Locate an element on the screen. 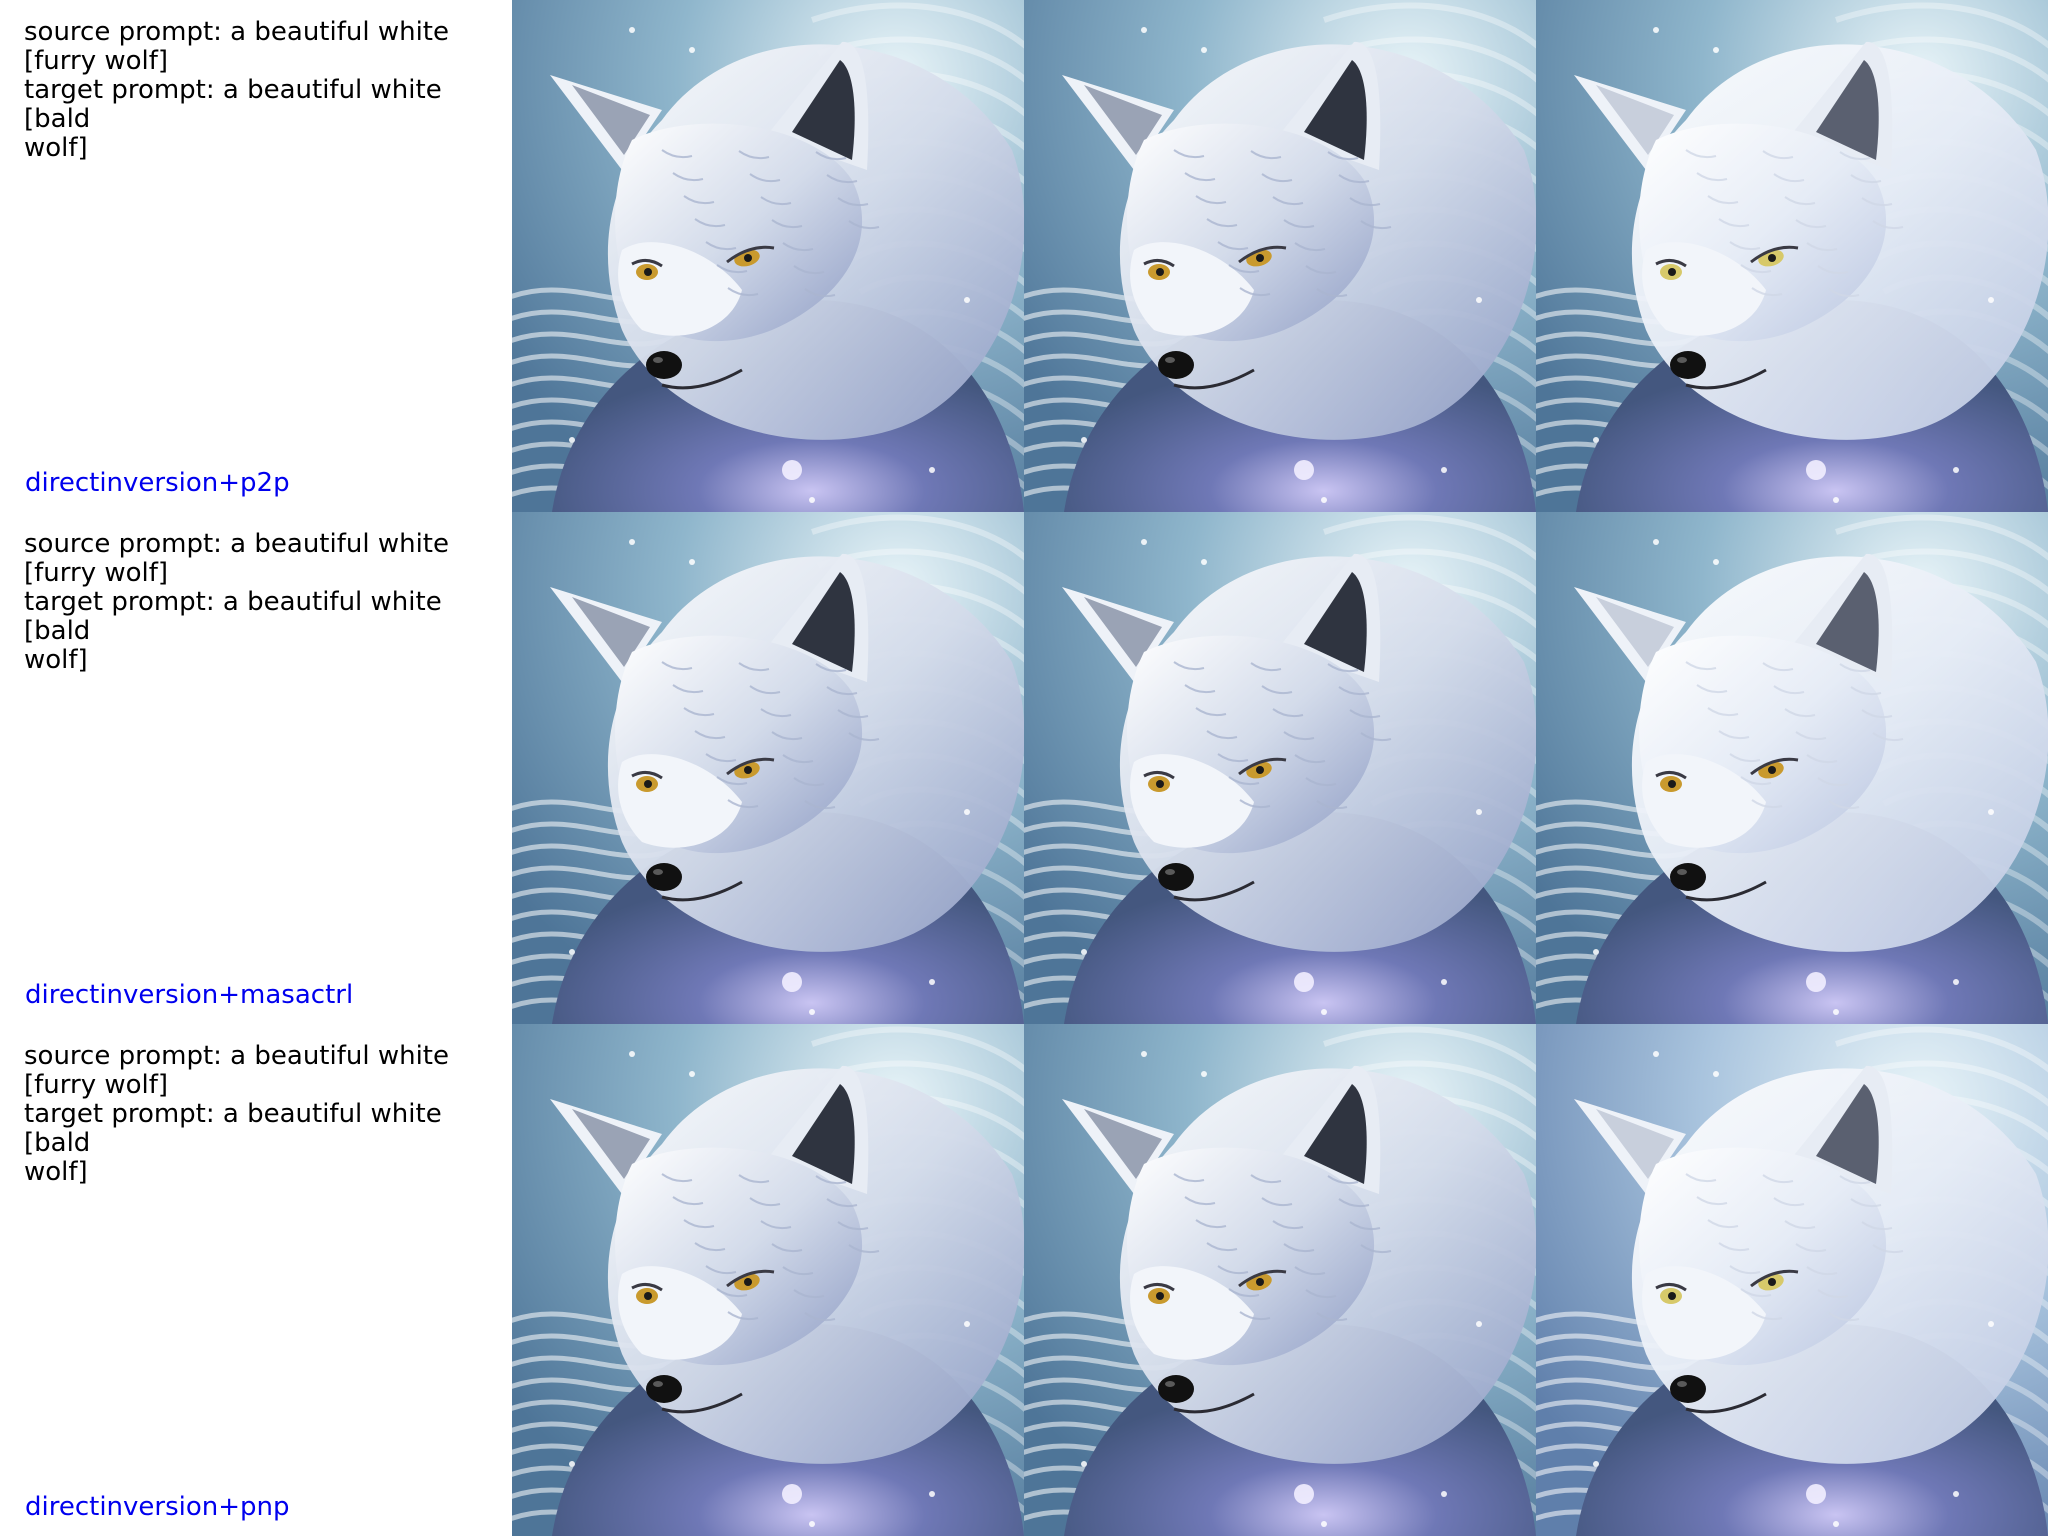  method-label: directinversion+p2p is located at coordinates (157, 483).